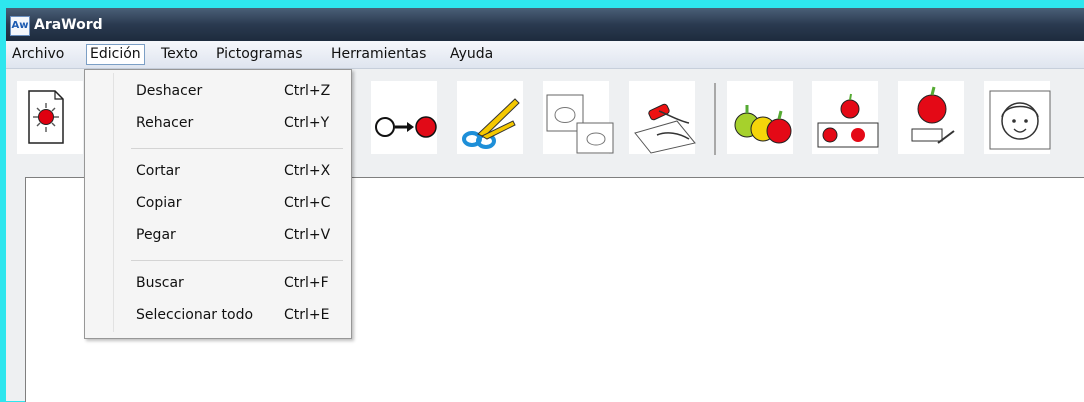 This screenshot has height=402, width=1084. I want to click on apples-group-icon, so click(763, 124).